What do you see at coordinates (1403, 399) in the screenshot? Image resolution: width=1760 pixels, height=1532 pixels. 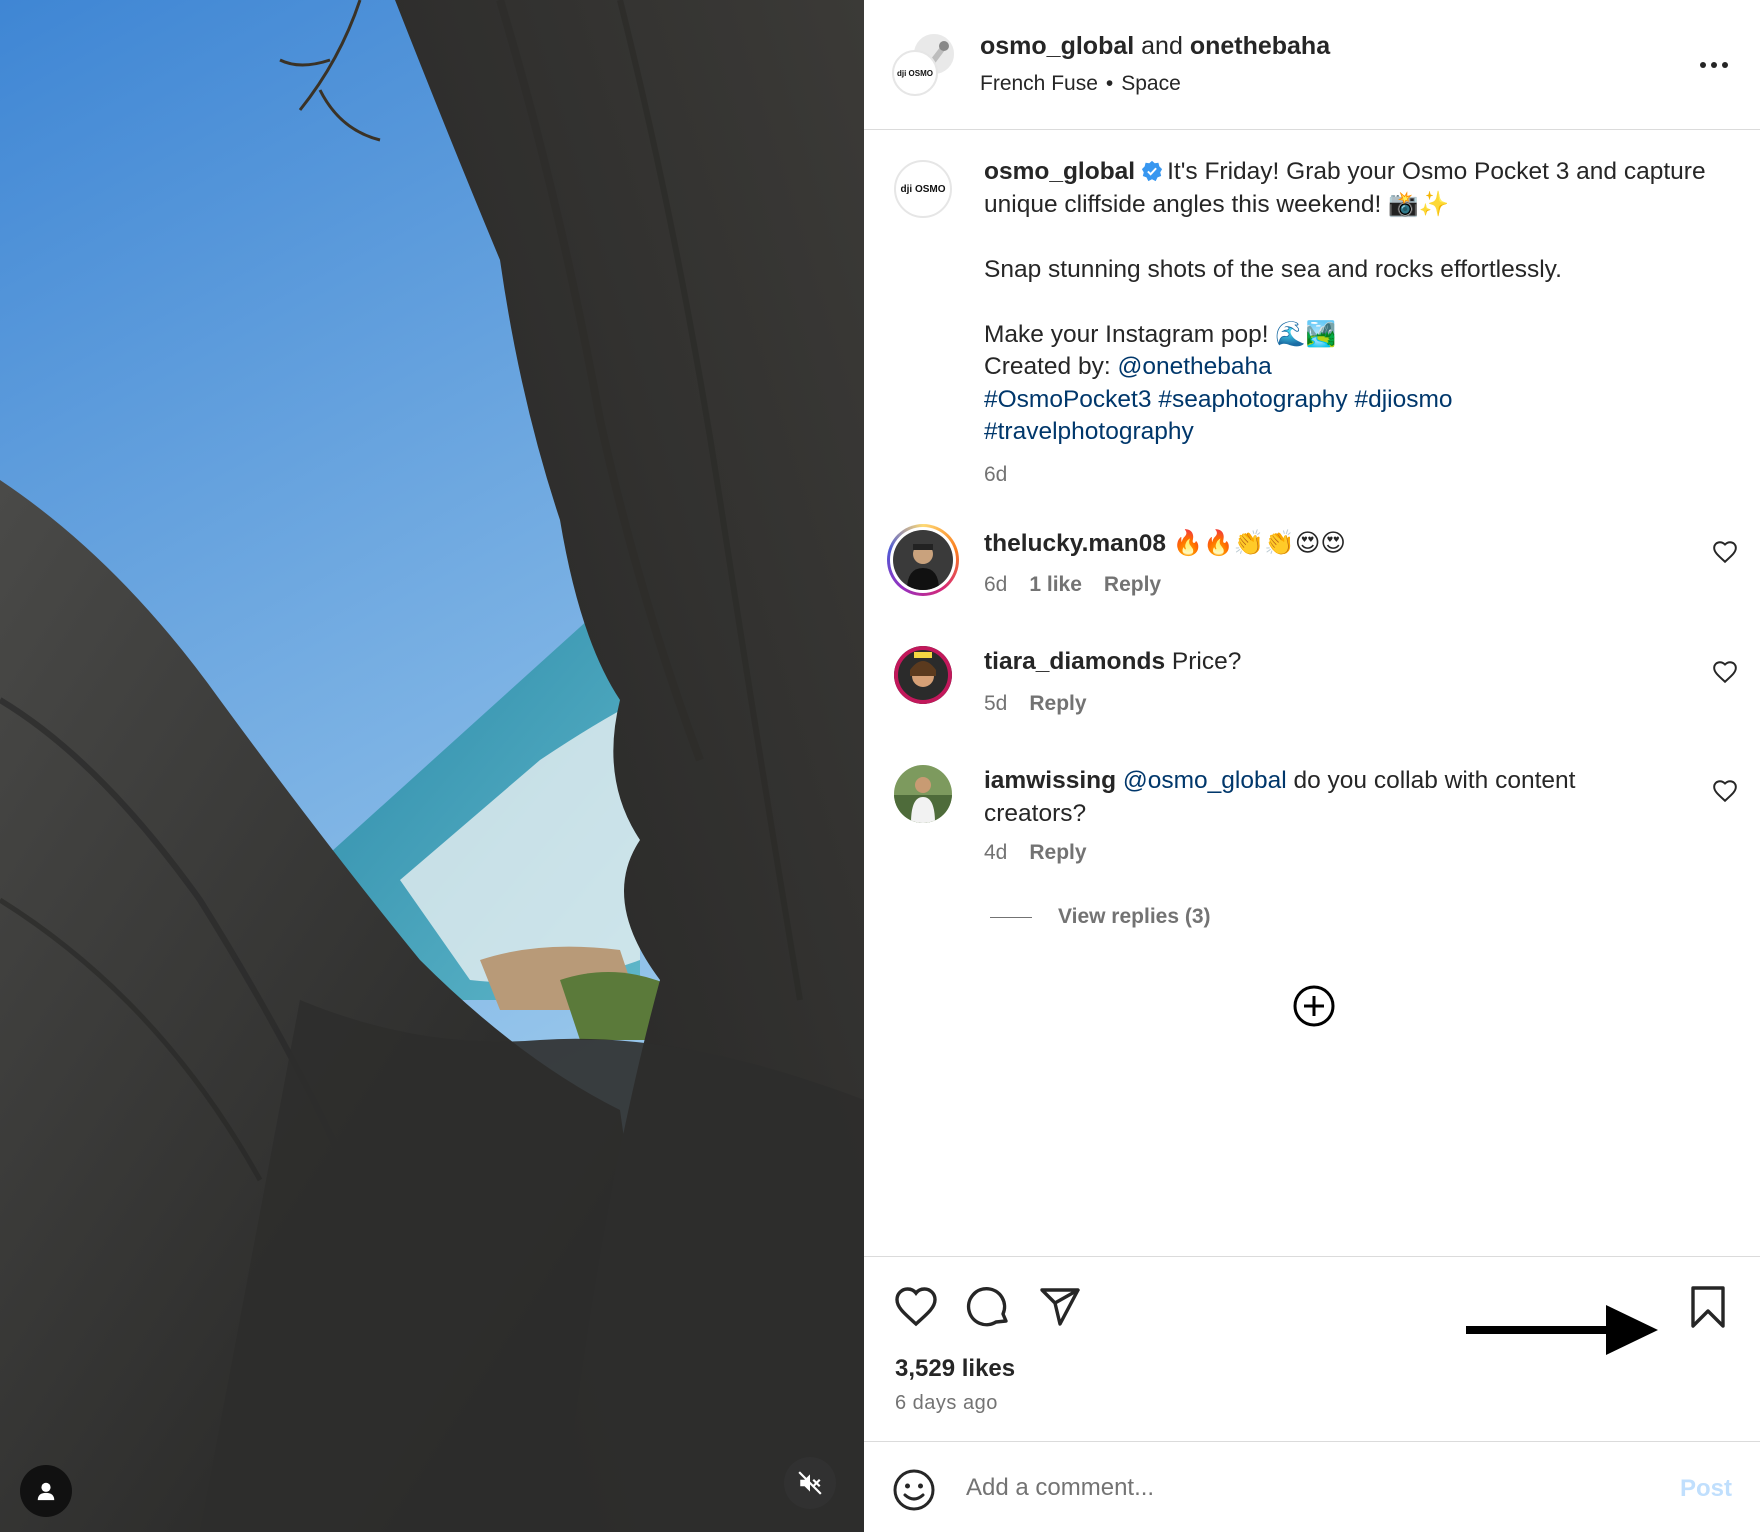 I see `hashtag-djiosmo: #djiosmo` at bounding box center [1403, 399].